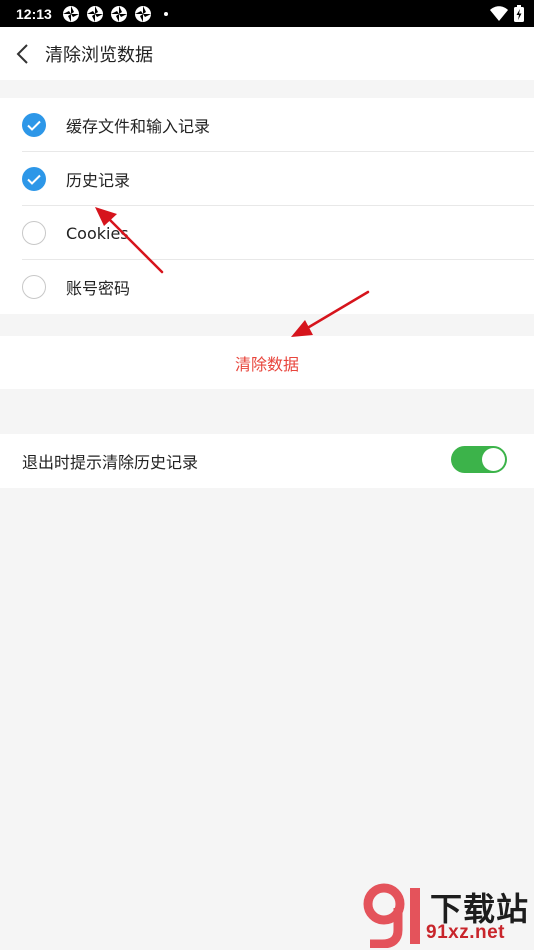 The image size is (534, 950). Describe the element at coordinates (267, 287) in the screenshot. I see `option-passwords: 账号密码` at that location.